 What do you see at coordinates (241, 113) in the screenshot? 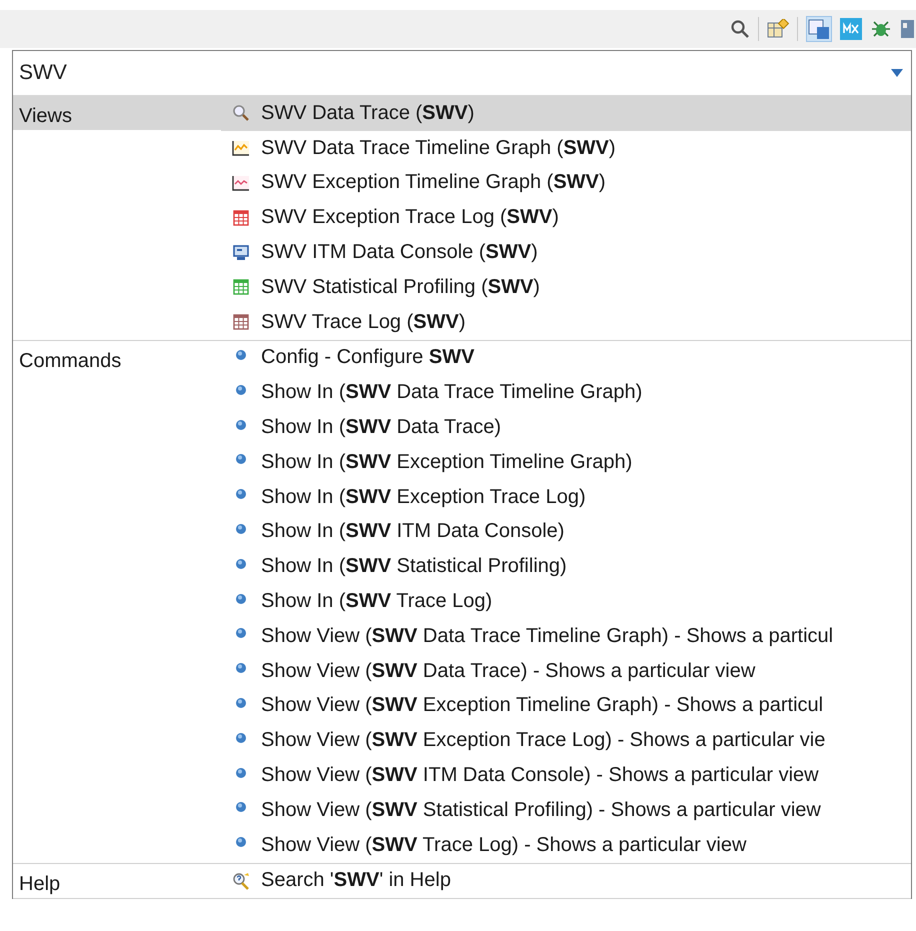
I see `magnifier-icon` at bounding box center [241, 113].